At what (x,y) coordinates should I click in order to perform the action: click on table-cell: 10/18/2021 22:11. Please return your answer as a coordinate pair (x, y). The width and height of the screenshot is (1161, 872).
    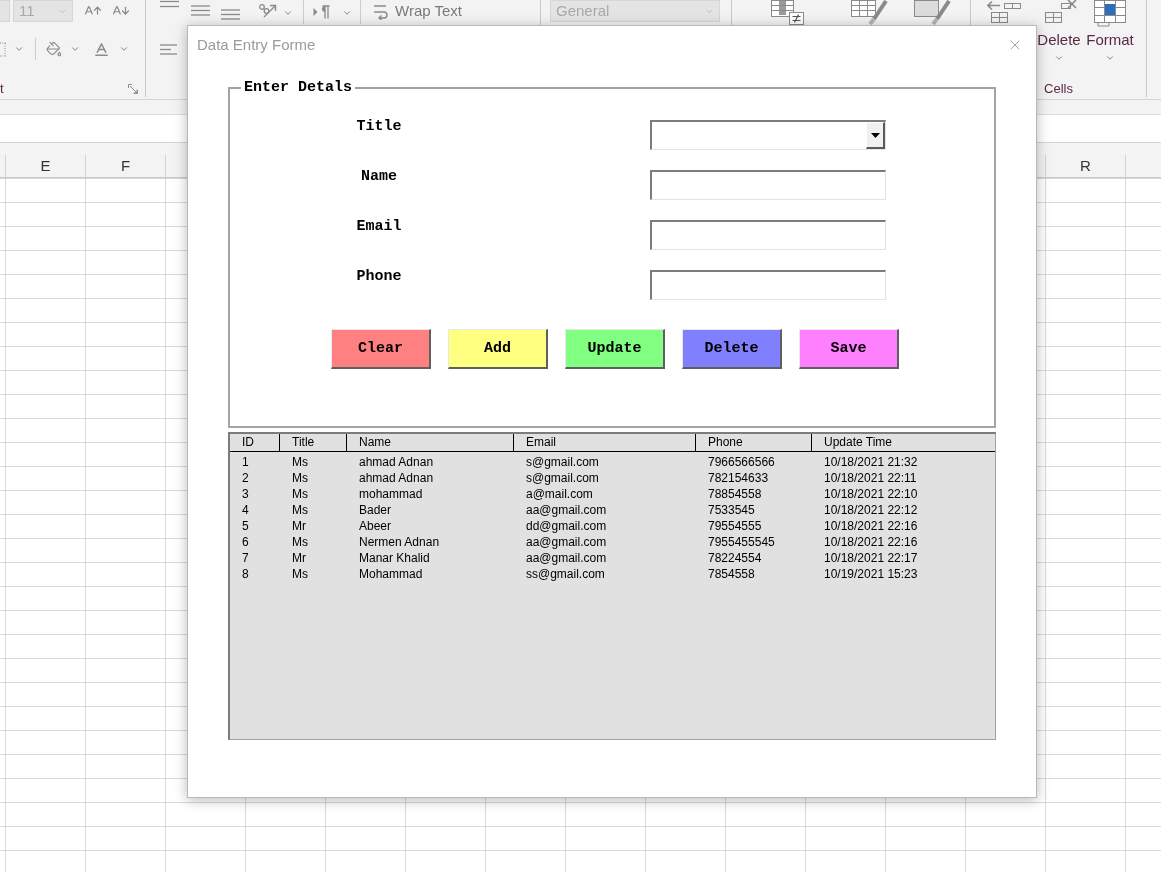
    Looking at the image, I should click on (870, 478).